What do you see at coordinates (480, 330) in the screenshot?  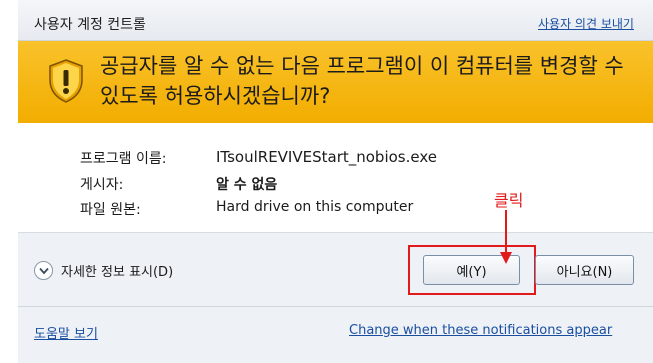 I see `change-notifications-link: Change when these notifications appear` at bounding box center [480, 330].